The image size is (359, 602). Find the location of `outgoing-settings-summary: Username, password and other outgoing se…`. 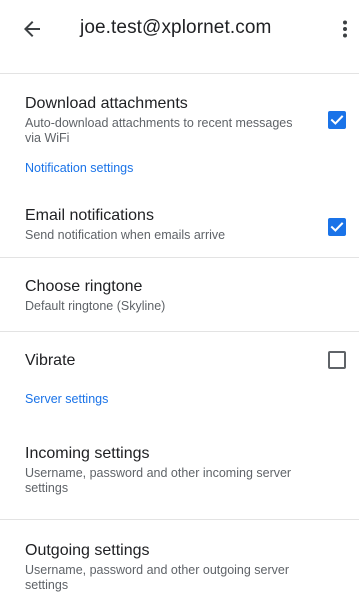

outgoing-settings-summary: Username, password and other outgoing se… is located at coordinates (157, 577).